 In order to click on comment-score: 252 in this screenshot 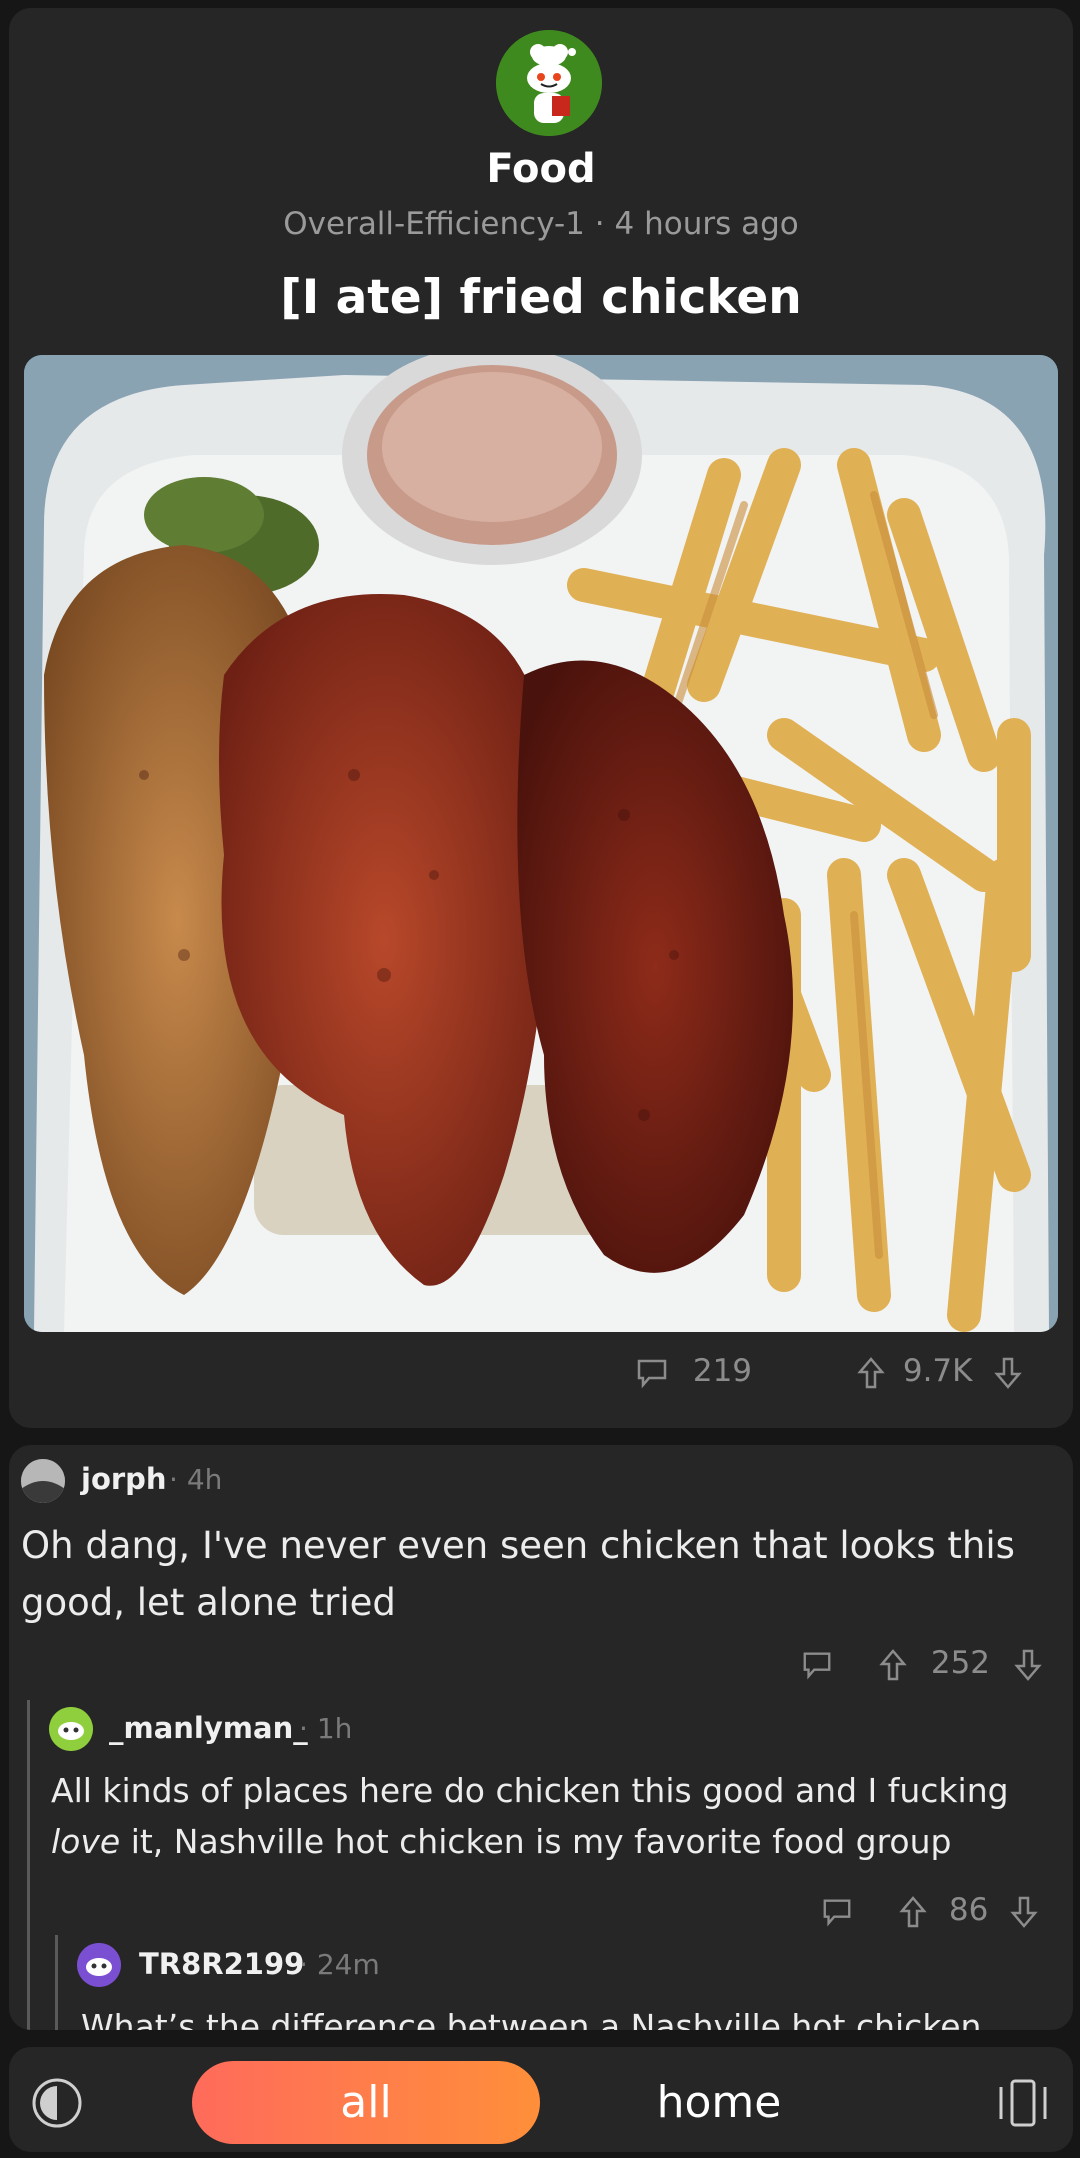, I will do `click(960, 1663)`.